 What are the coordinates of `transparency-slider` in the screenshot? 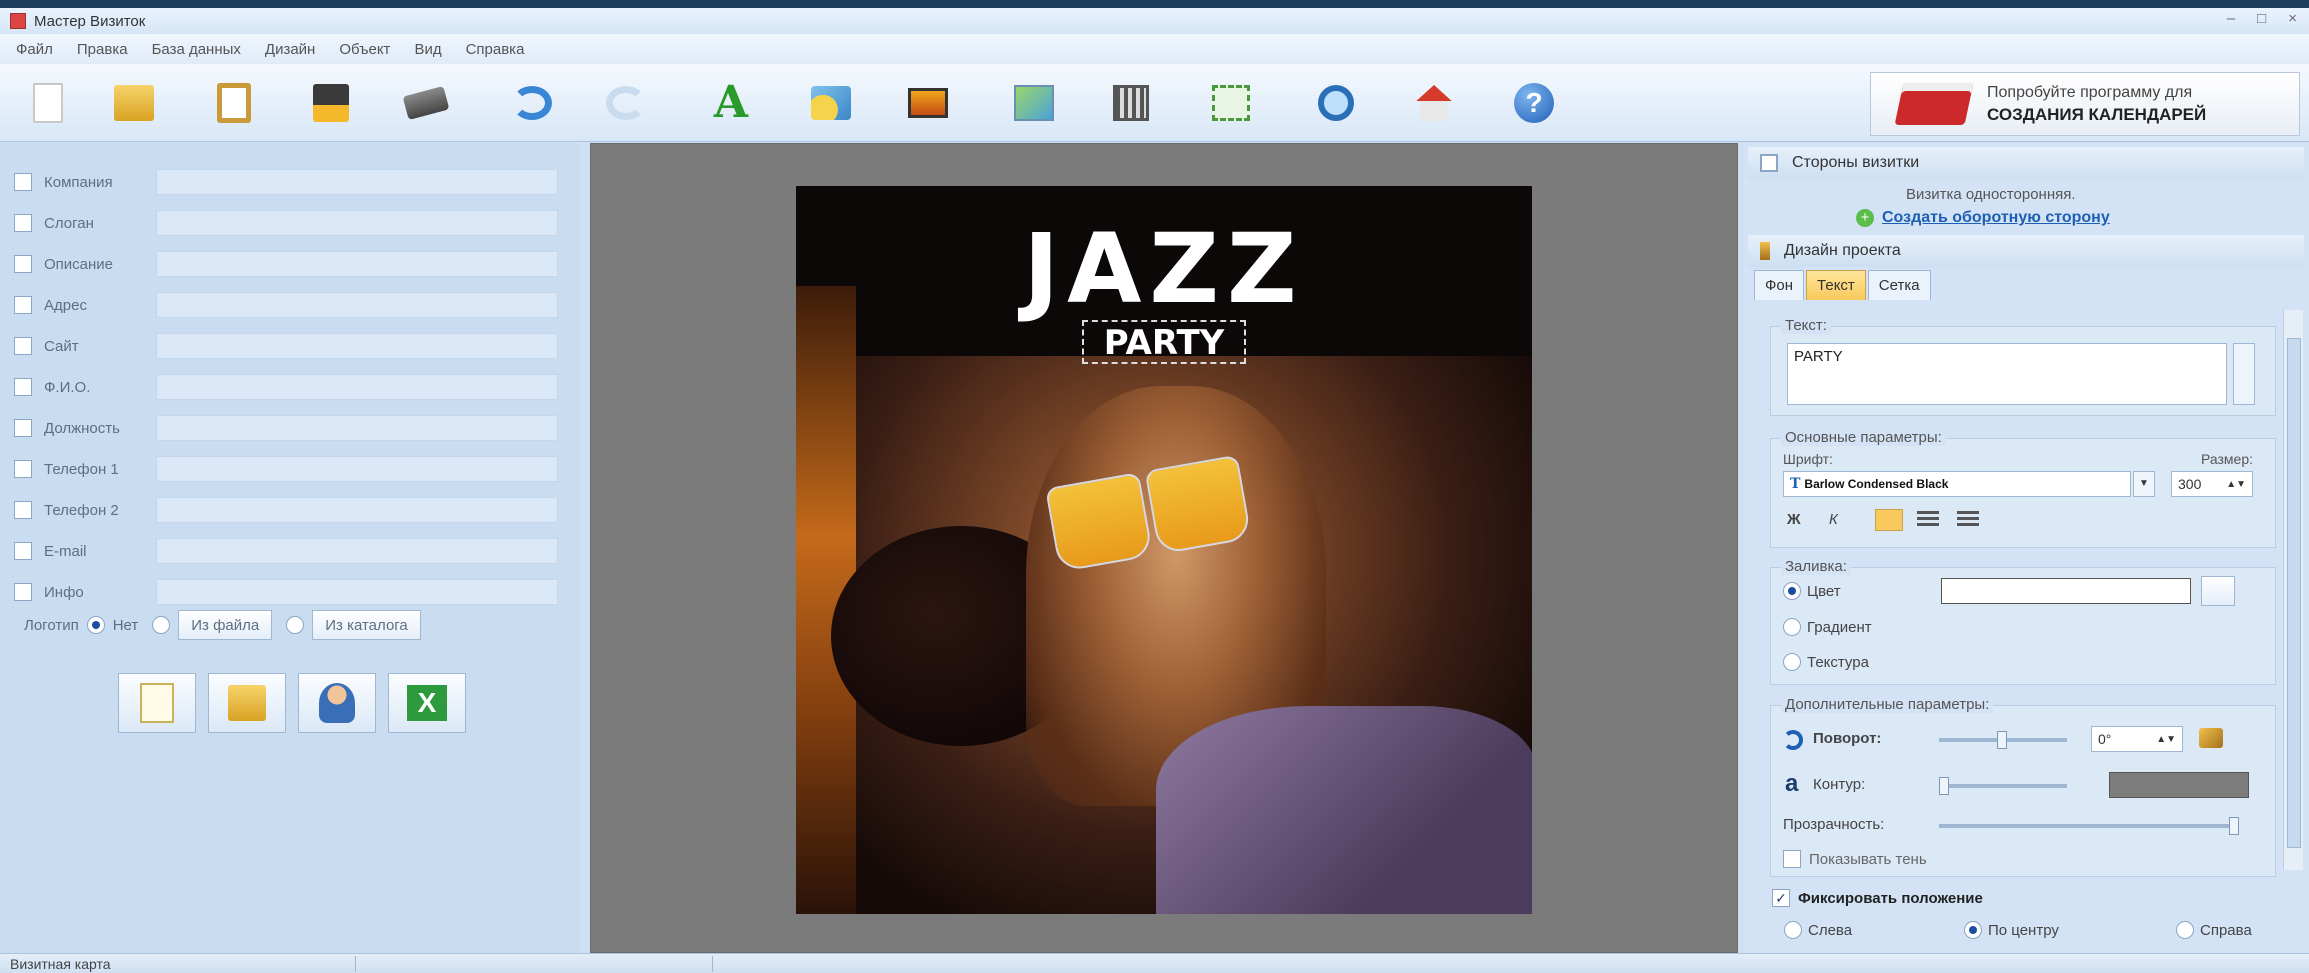 It's located at (2089, 826).